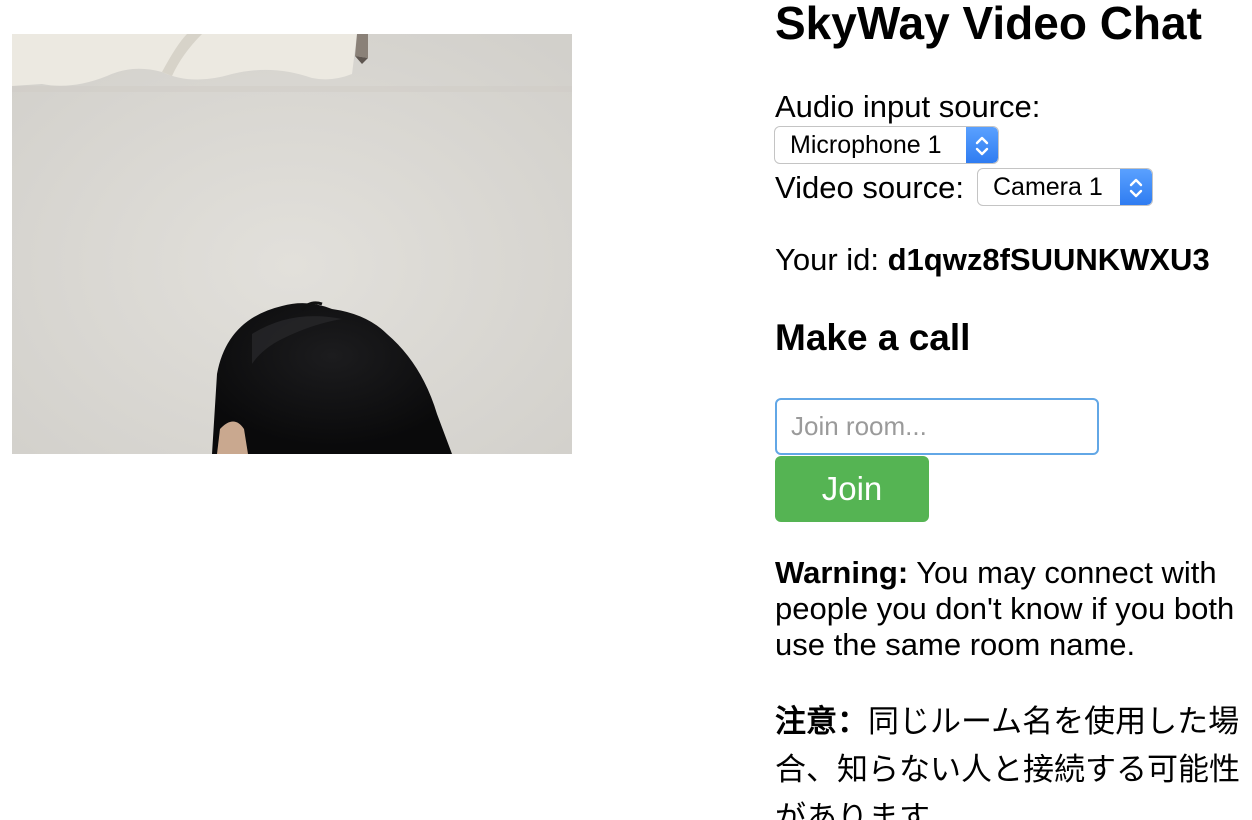 The image size is (1252, 820). Describe the element at coordinates (908, 106) in the screenshot. I see `audio-source-label: Audio input source:` at that location.